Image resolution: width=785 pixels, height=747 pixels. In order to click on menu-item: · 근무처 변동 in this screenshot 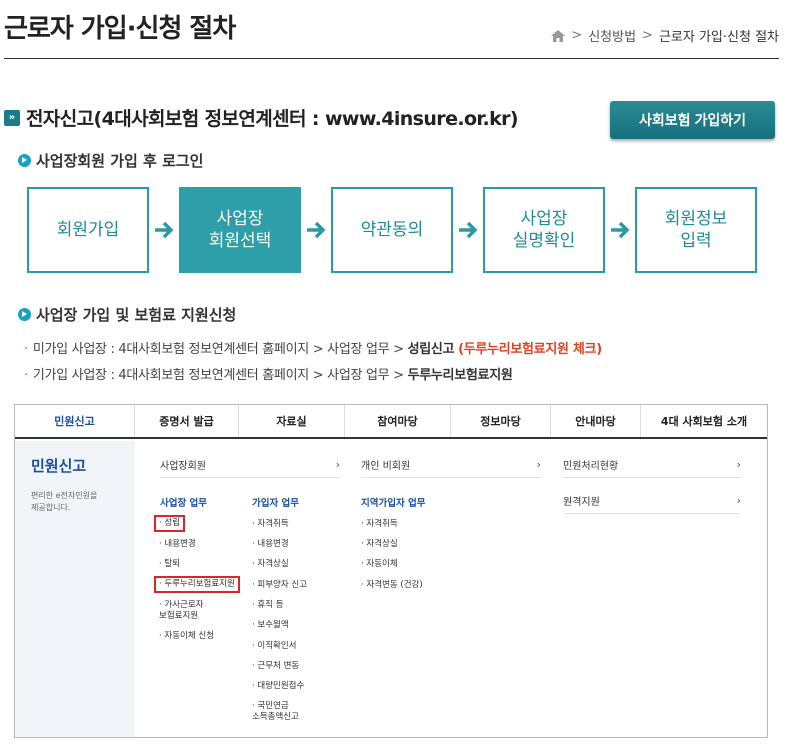, I will do `click(275, 666)`.